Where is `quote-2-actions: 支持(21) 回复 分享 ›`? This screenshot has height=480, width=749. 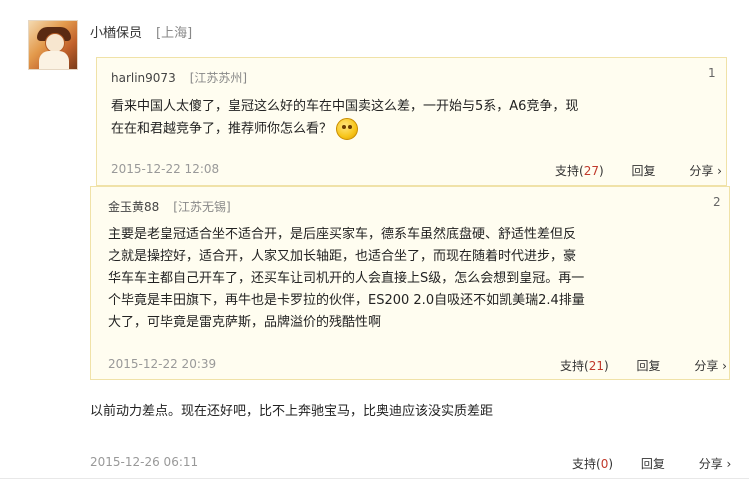 quote-2-actions: 支持(21) 回复 分享 › is located at coordinates (643, 365).